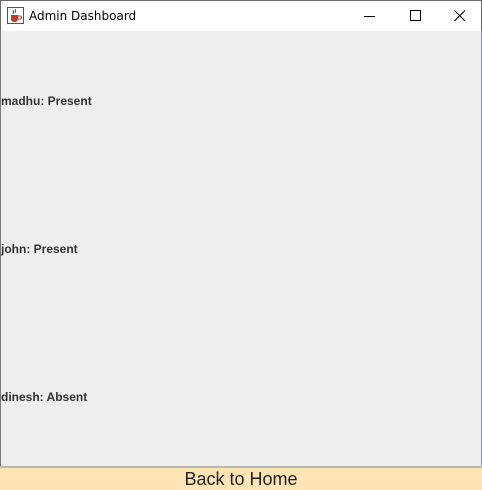  What do you see at coordinates (39, 249) in the screenshot?
I see `attendance-record-john: john: Present` at bounding box center [39, 249].